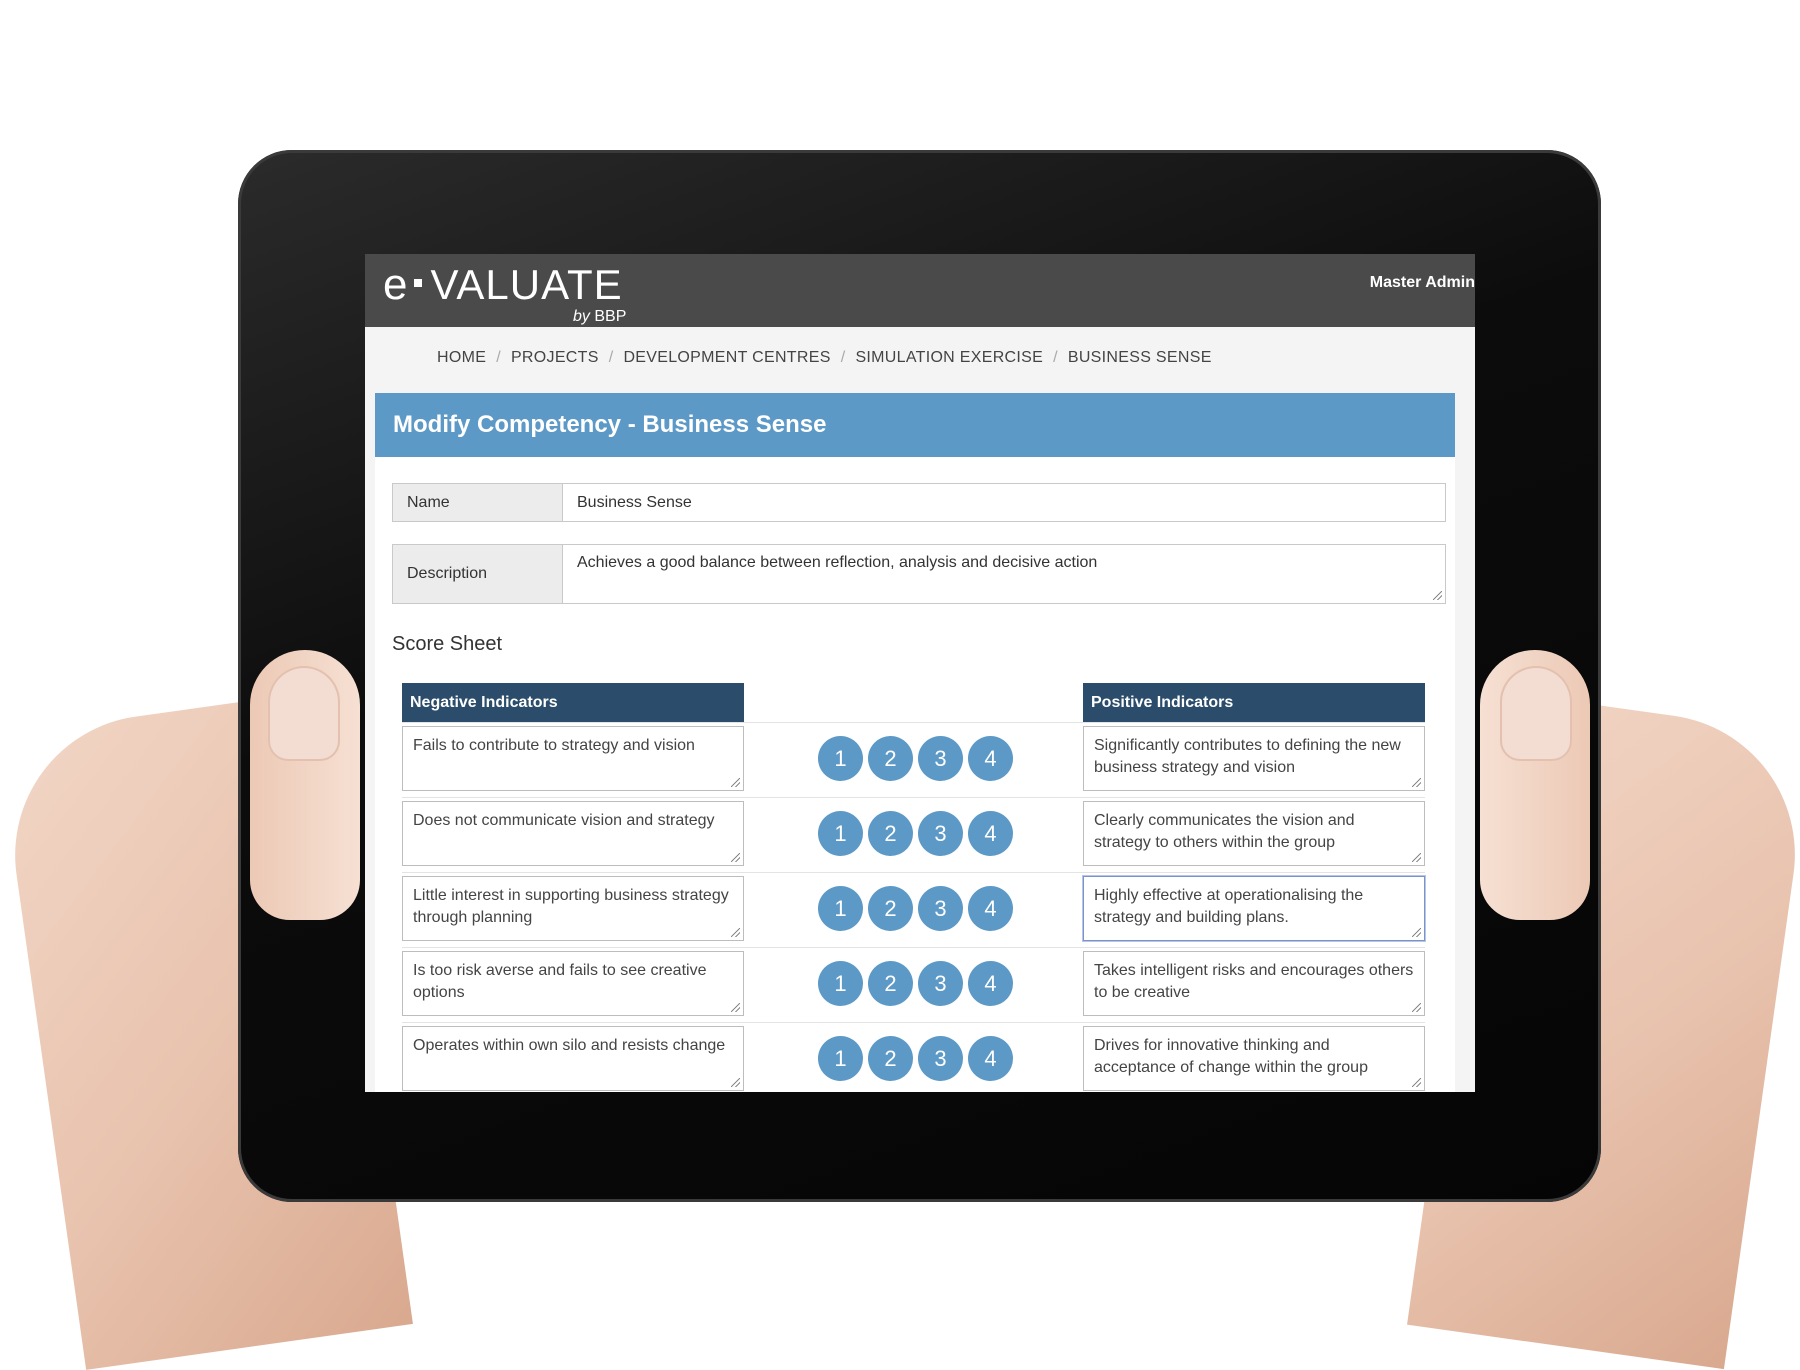 Image resolution: width=1800 pixels, height=1370 pixels. What do you see at coordinates (949, 357) in the screenshot?
I see `breadcrumb-simulation-exercise: SIMULATION EXERCISE` at bounding box center [949, 357].